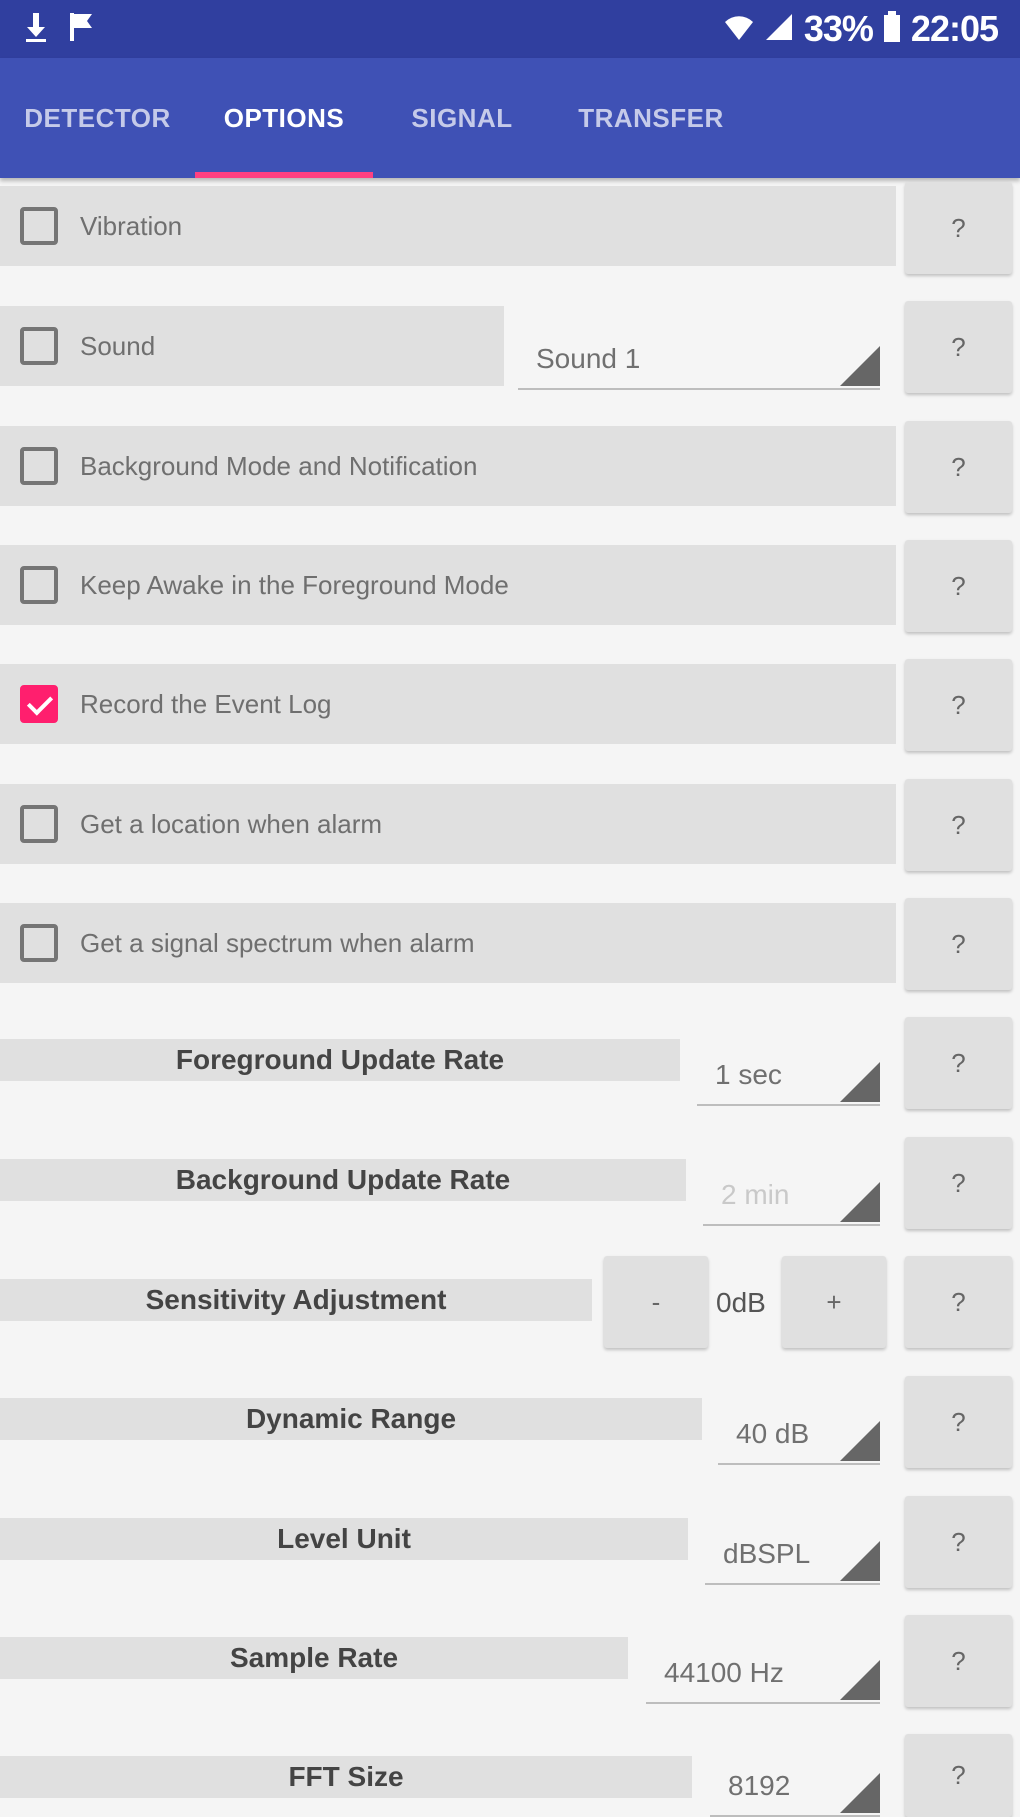  What do you see at coordinates (279, 466) in the screenshot?
I see `background-mode-label: Background Mode and Notification` at bounding box center [279, 466].